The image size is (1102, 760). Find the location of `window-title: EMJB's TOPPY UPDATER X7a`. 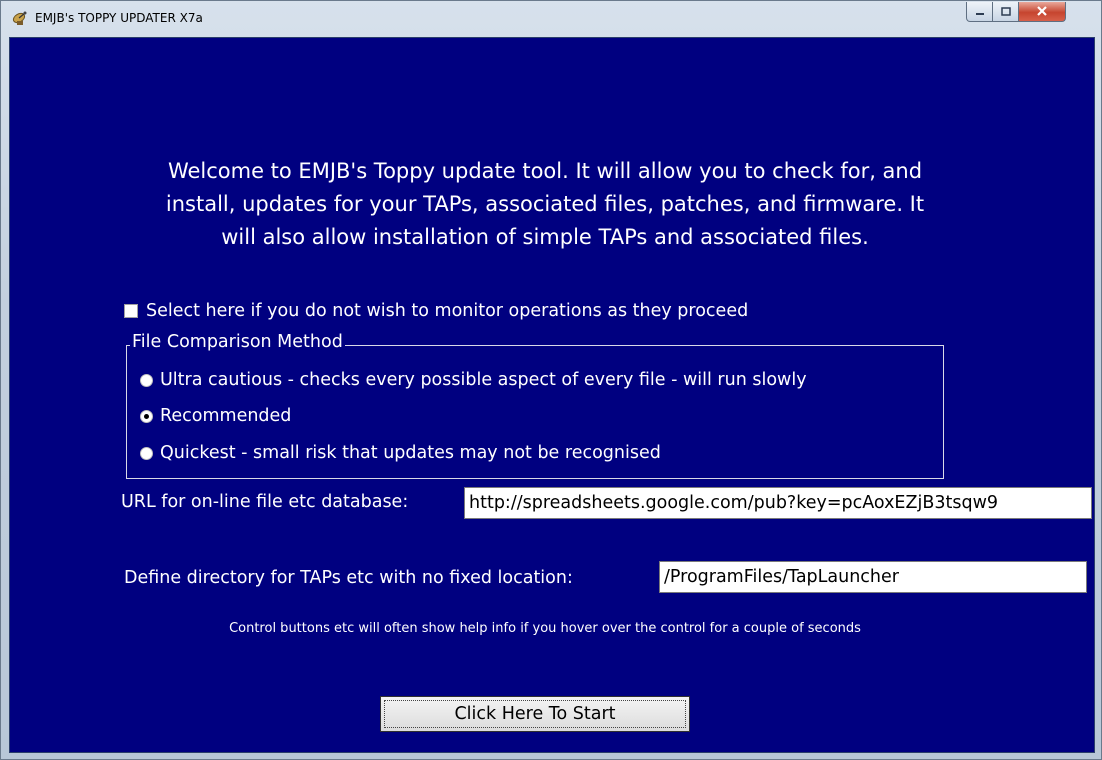

window-title: EMJB's TOPPY UPDATER X7a is located at coordinates (119, 18).